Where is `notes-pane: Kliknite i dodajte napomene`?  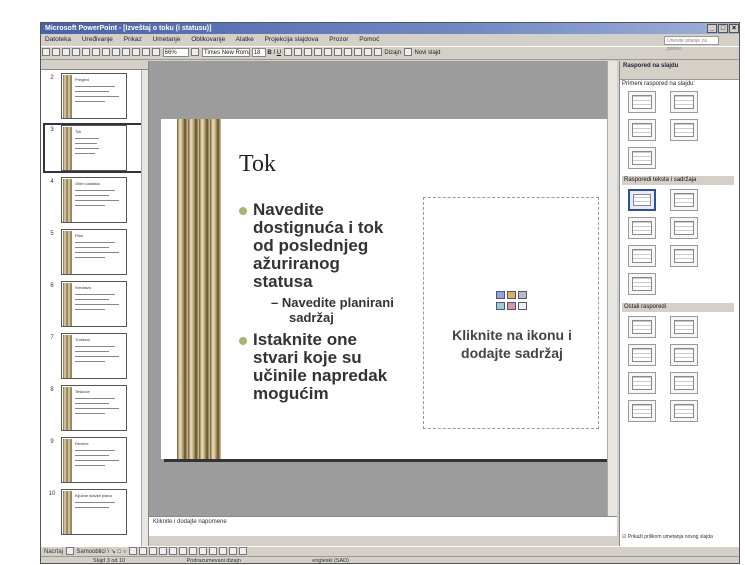 notes-pane: Kliknite i dodajte napomene is located at coordinates (383, 526).